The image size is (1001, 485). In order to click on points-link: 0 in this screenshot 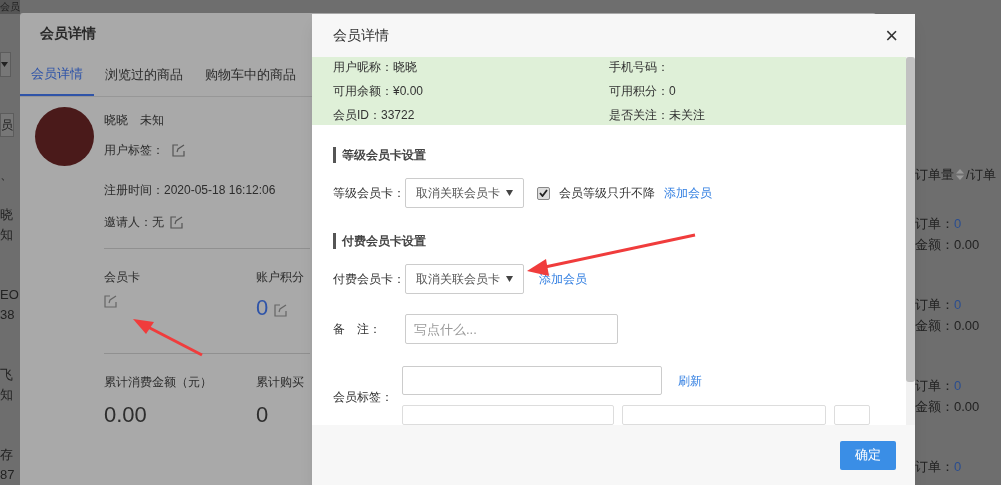, I will do `click(262, 308)`.